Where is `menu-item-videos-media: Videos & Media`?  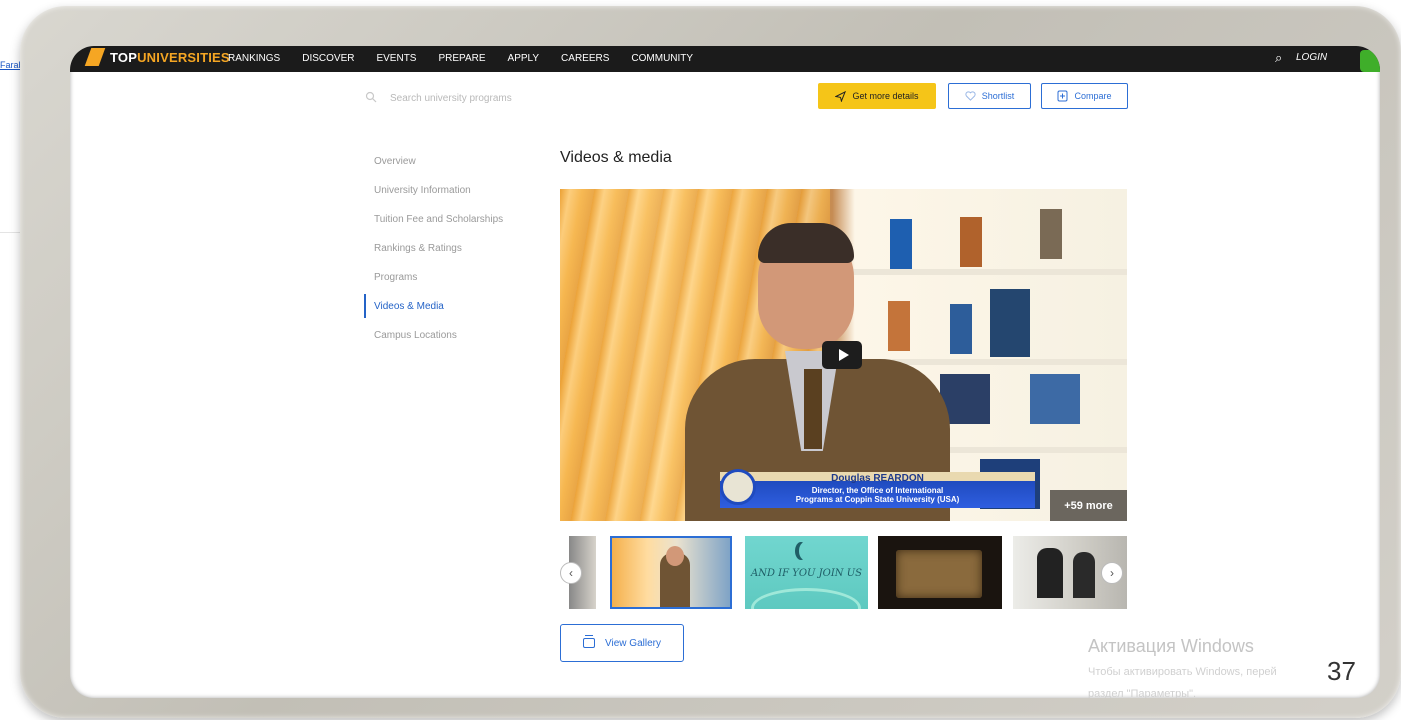
menu-item-videos-media: Videos & Media is located at coordinates (433, 312).